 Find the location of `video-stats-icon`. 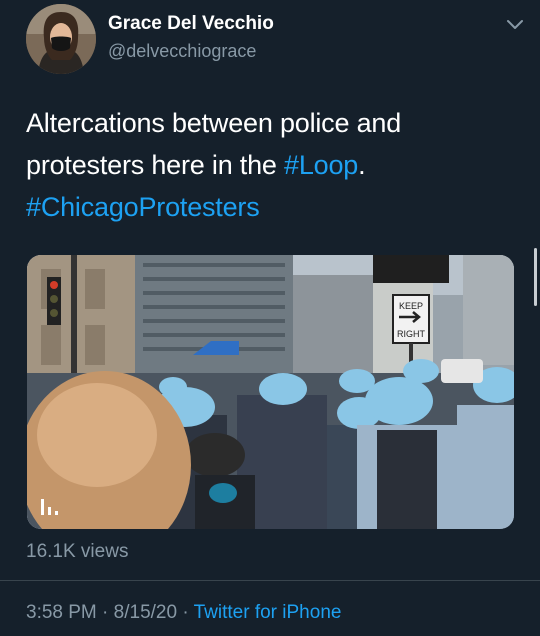

video-stats-icon is located at coordinates (50, 507).